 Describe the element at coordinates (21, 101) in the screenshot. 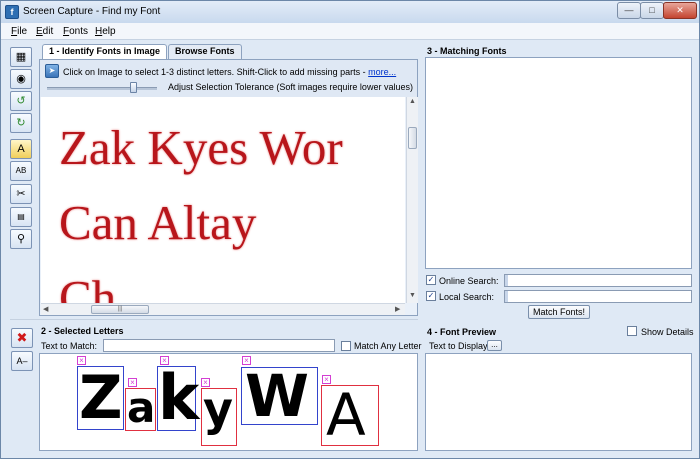

I see `rotate-left-icon: ↺` at that location.